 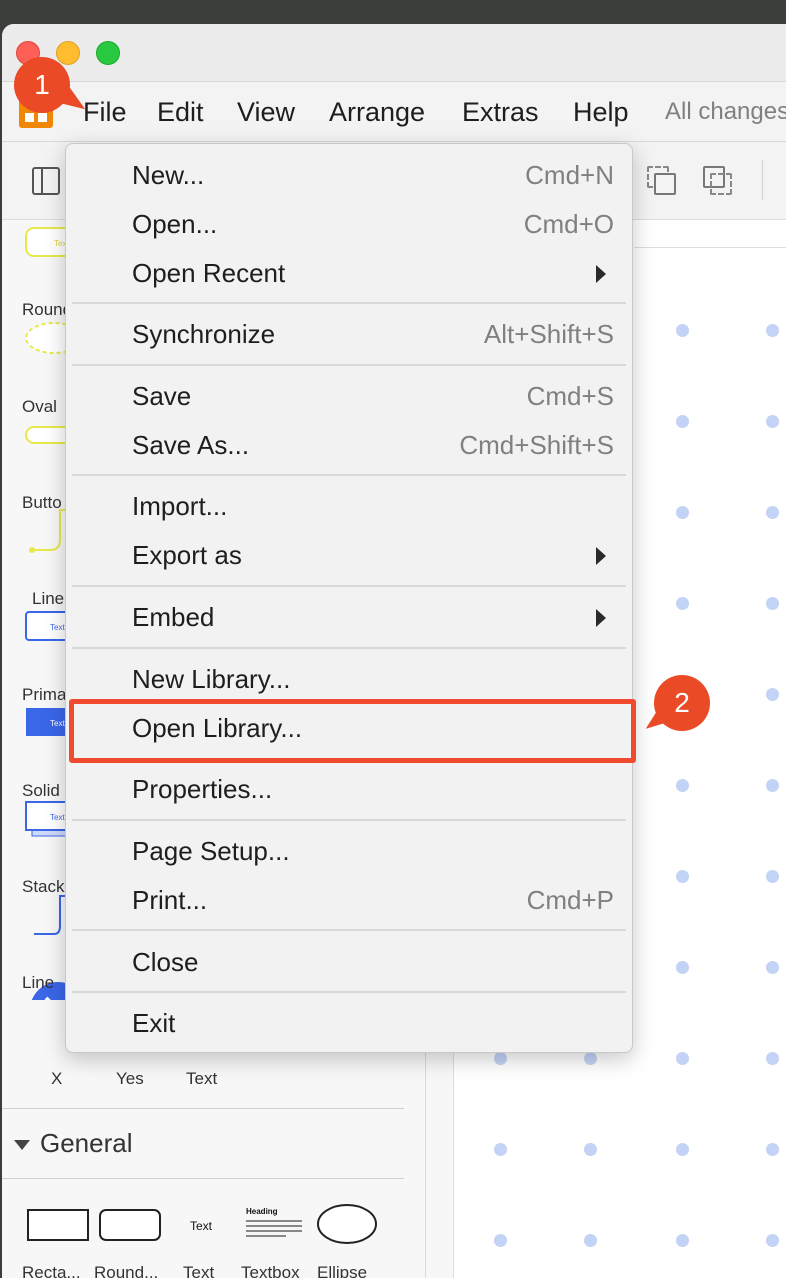 What do you see at coordinates (68, 53) in the screenshot?
I see `minimize-window-button` at bounding box center [68, 53].